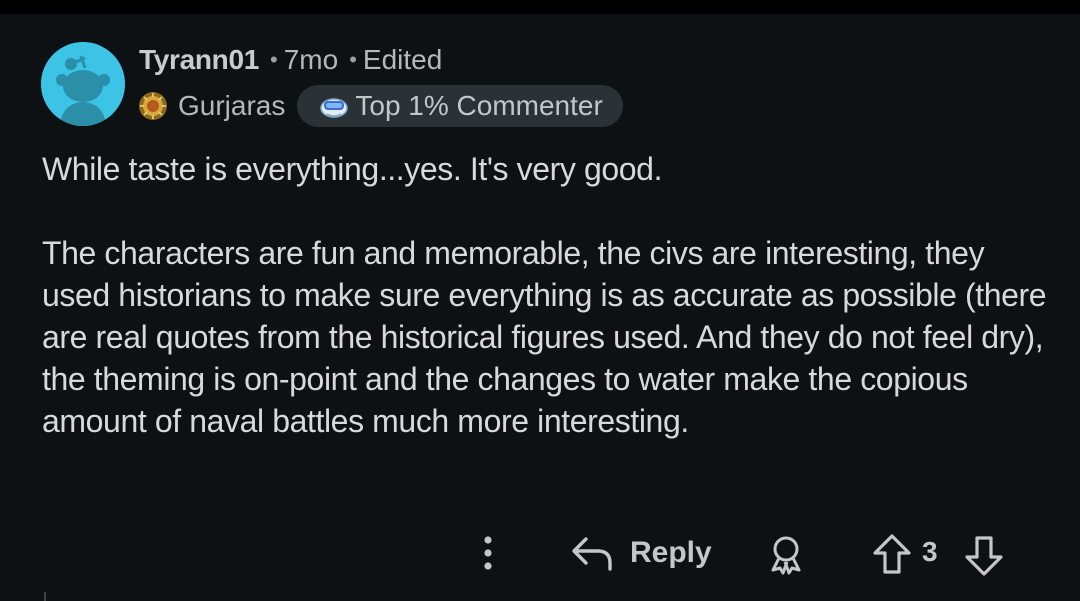  I want to click on vote-count: 3, so click(930, 551).